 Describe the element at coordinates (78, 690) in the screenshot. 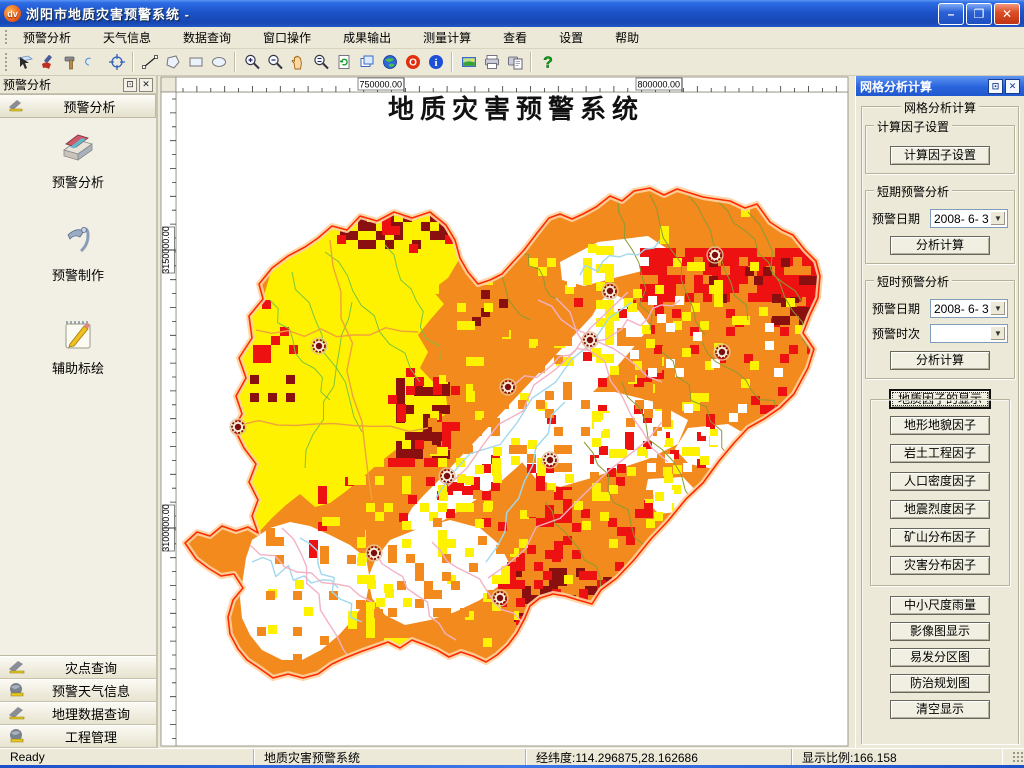

I see `section-预警天气信息: 预警天气信息` at that location.